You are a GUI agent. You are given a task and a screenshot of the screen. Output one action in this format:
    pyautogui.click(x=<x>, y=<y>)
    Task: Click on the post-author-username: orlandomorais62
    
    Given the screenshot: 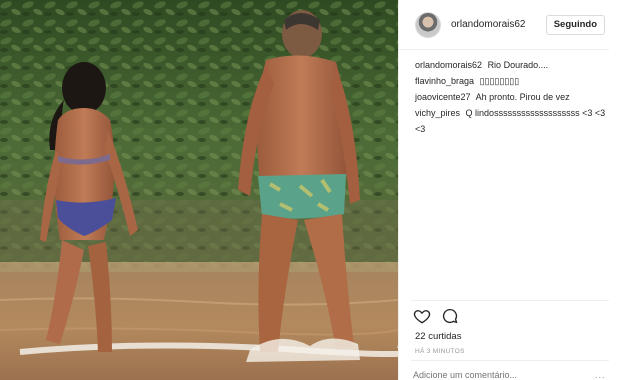 What is the action you would take?
    pyautogui.click(x=488, y=24)
    